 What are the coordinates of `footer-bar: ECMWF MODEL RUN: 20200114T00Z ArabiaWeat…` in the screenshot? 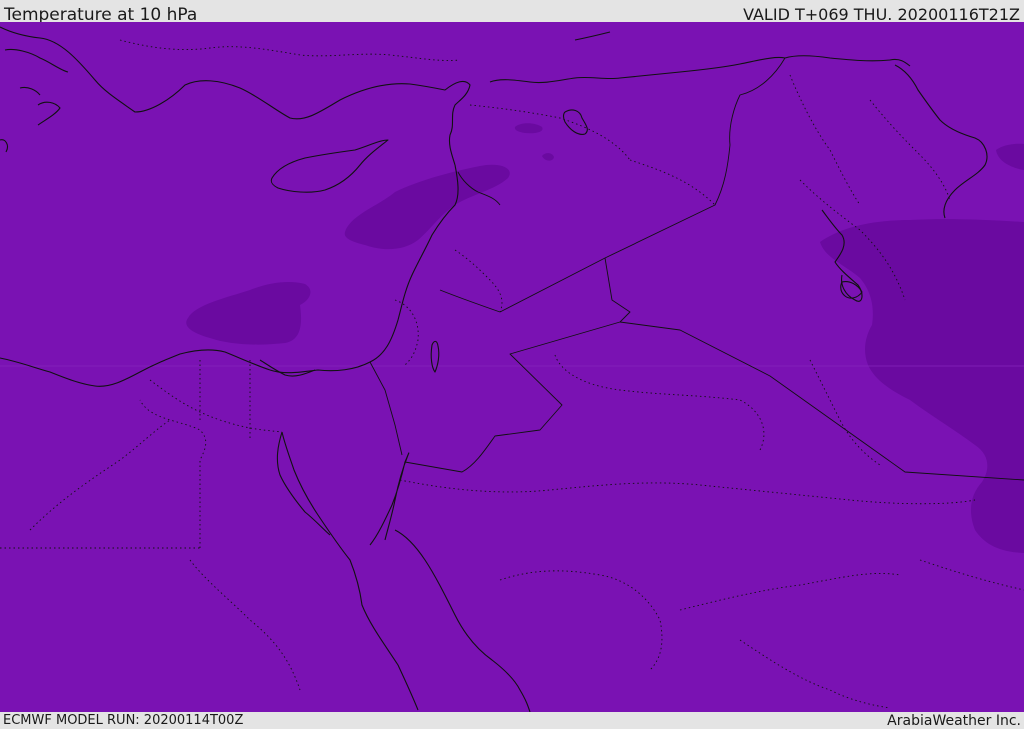 It's located at (512, 720).